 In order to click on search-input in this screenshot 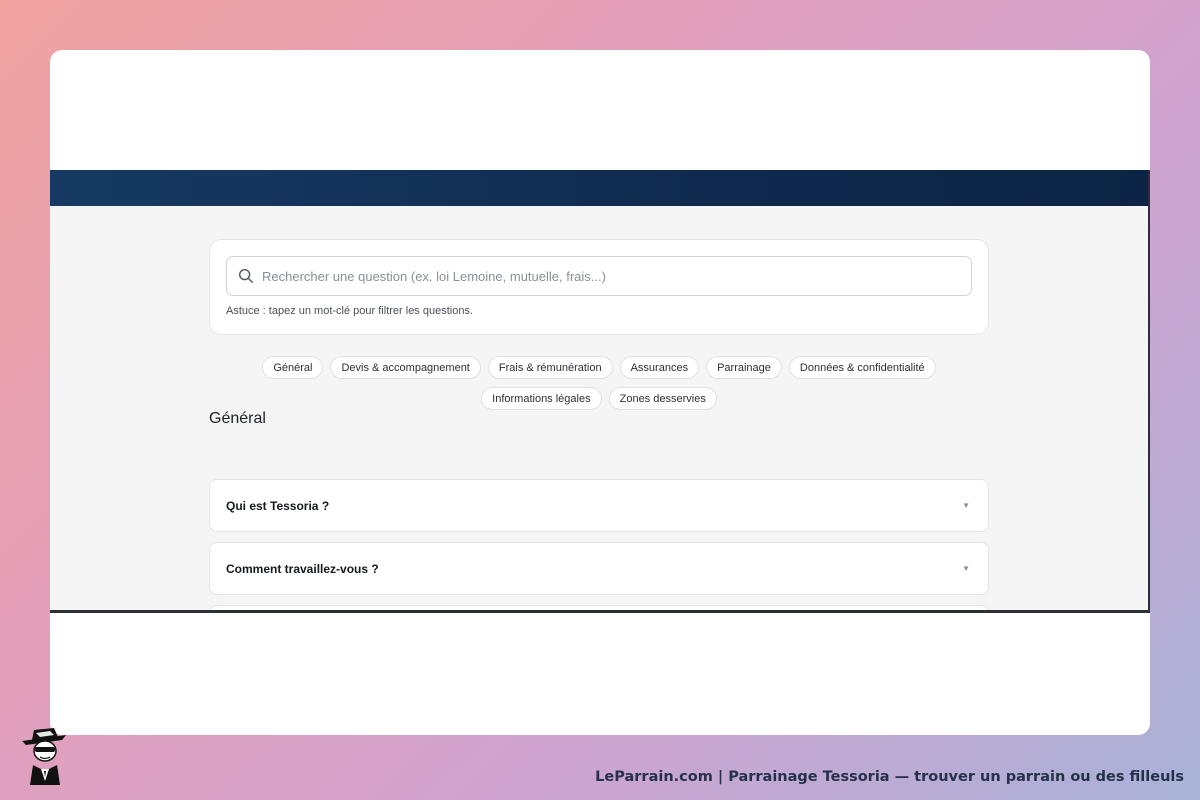, I will do `click(616, 276)`.